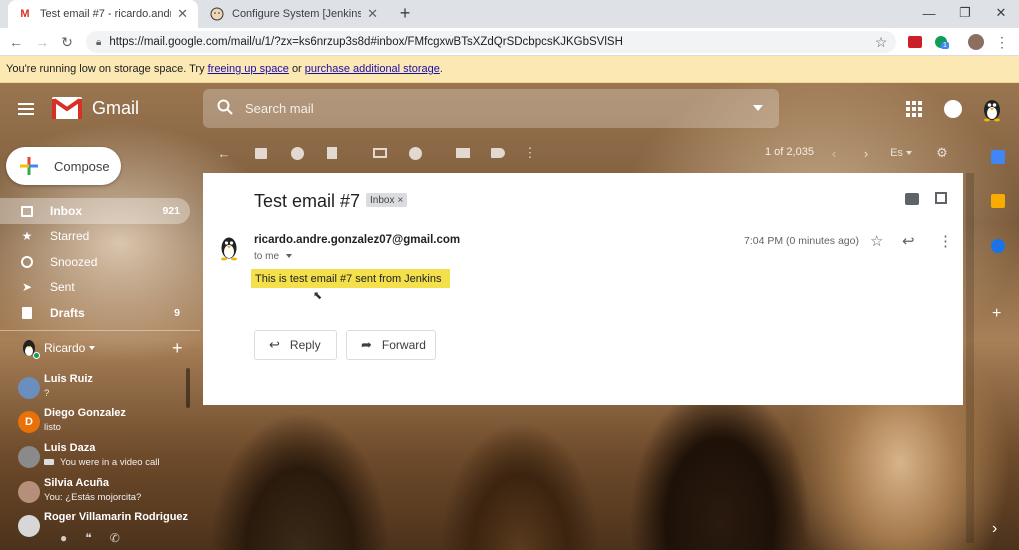  I want to click on phone-icon: ✆, so click(115, 539).